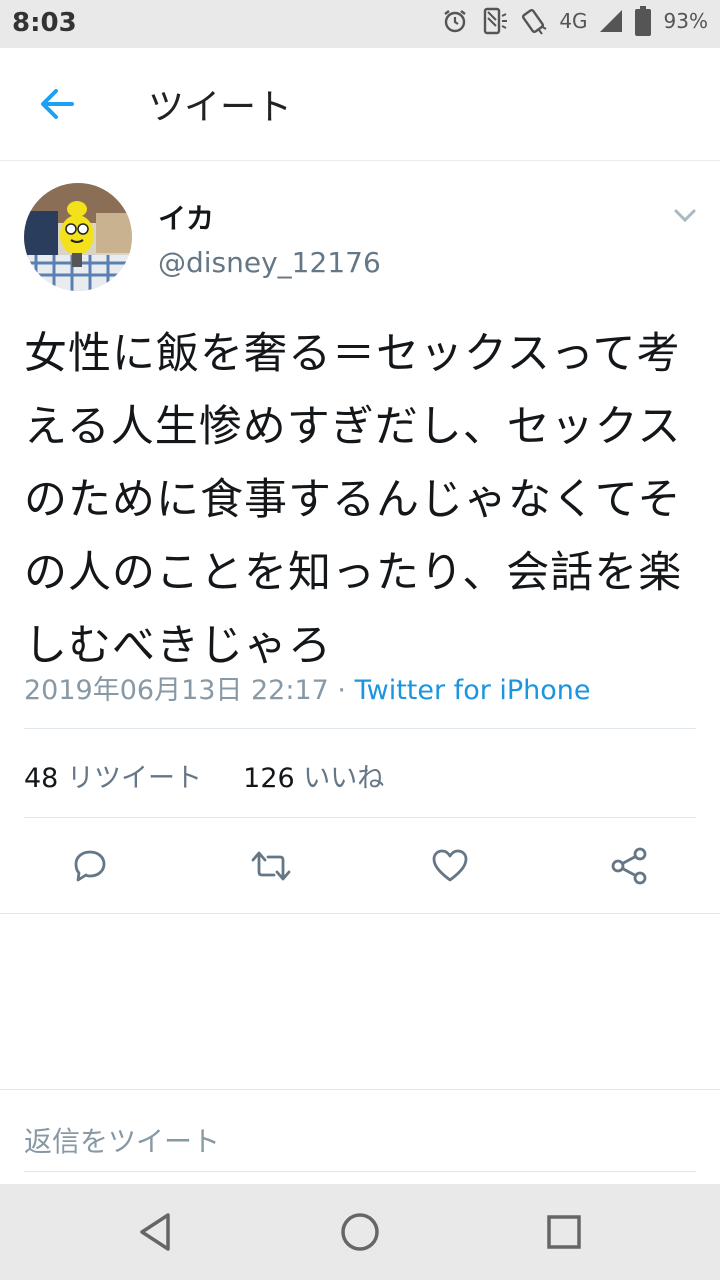  What do you see at coordinates (473, 690) in the screenshot?
I see `tweet-source-link: Twitter for iPhone` at bounding box center [473, 690].